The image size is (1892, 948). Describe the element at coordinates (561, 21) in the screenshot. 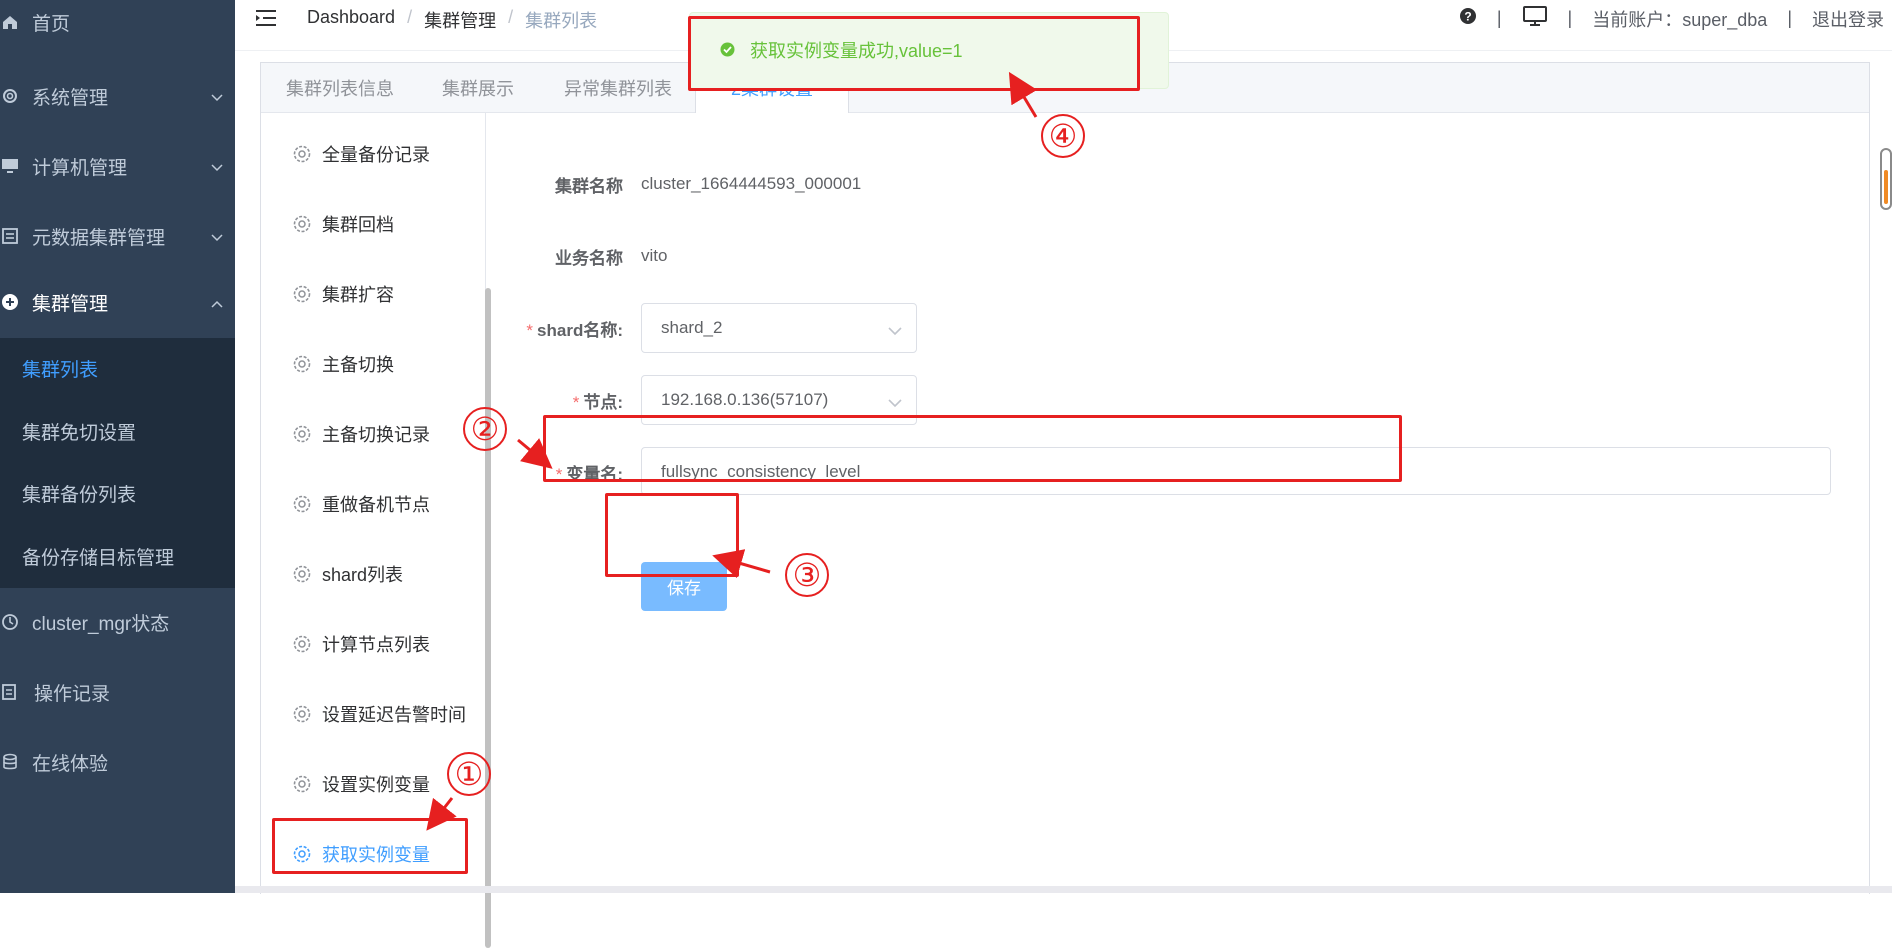

I see `breadcrumb-item-cluster-list: 集群列表` at that location.